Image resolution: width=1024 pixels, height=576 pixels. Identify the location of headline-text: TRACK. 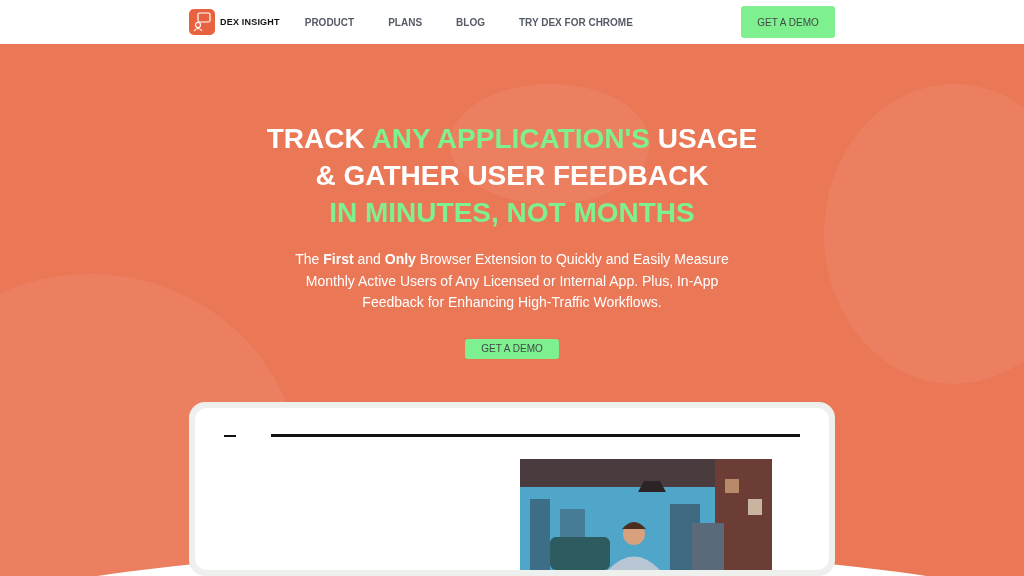
(316, 138).